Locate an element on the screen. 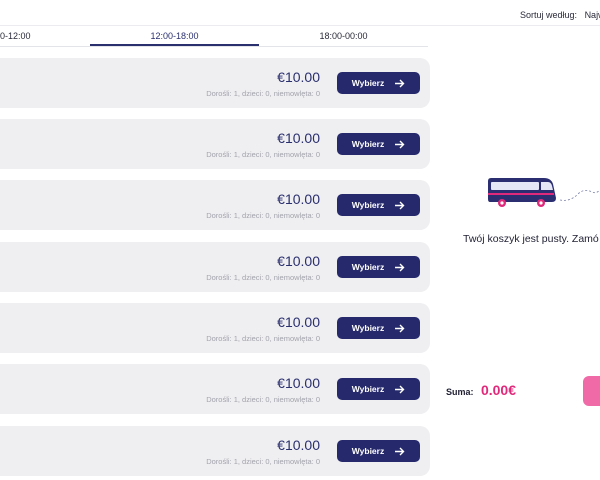  tab-morning: 0-12:00 is located at coordinates (20, 36).